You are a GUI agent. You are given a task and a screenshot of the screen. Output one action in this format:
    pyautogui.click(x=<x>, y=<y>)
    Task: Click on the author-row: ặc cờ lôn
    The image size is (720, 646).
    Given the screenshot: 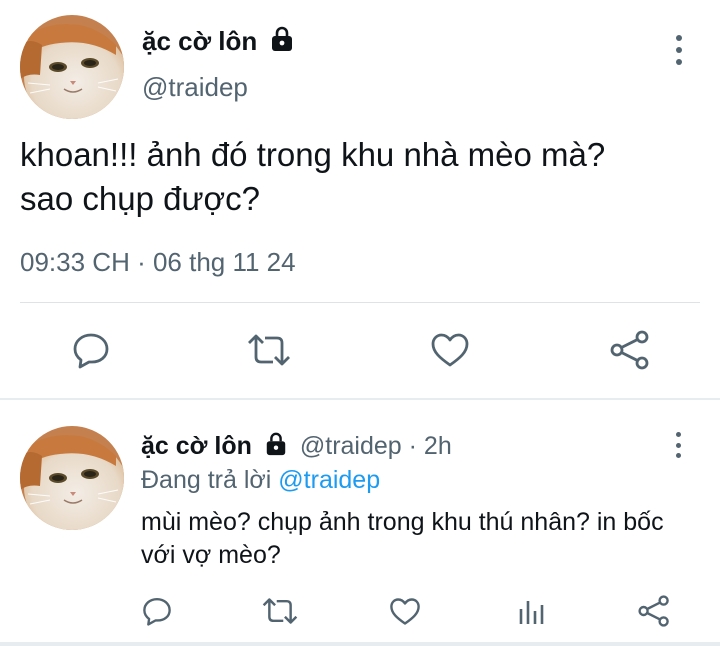 What is the action you would take?
    pyautogui.click(x=218, y=41)
    